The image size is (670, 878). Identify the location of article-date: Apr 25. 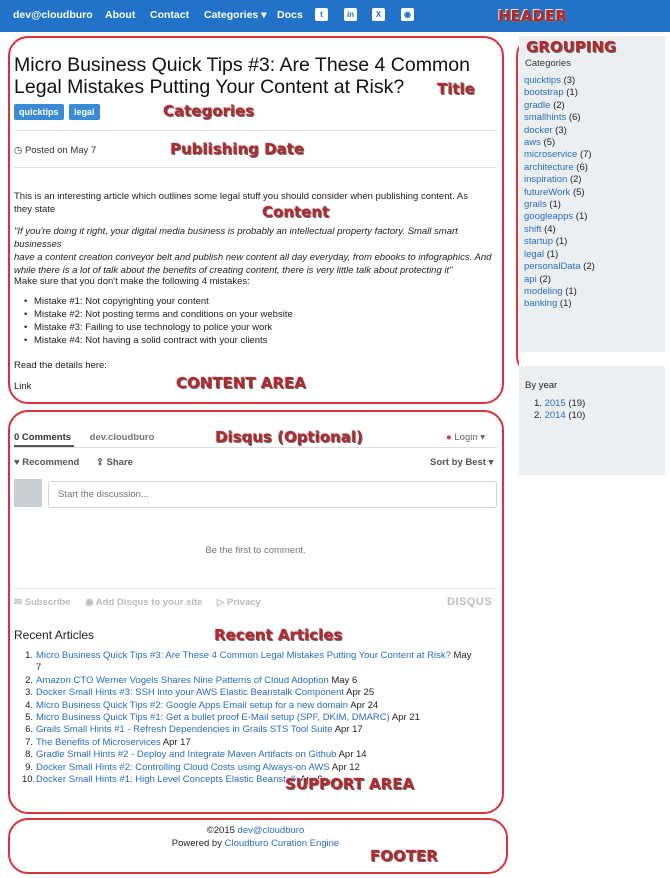
(360, 693).